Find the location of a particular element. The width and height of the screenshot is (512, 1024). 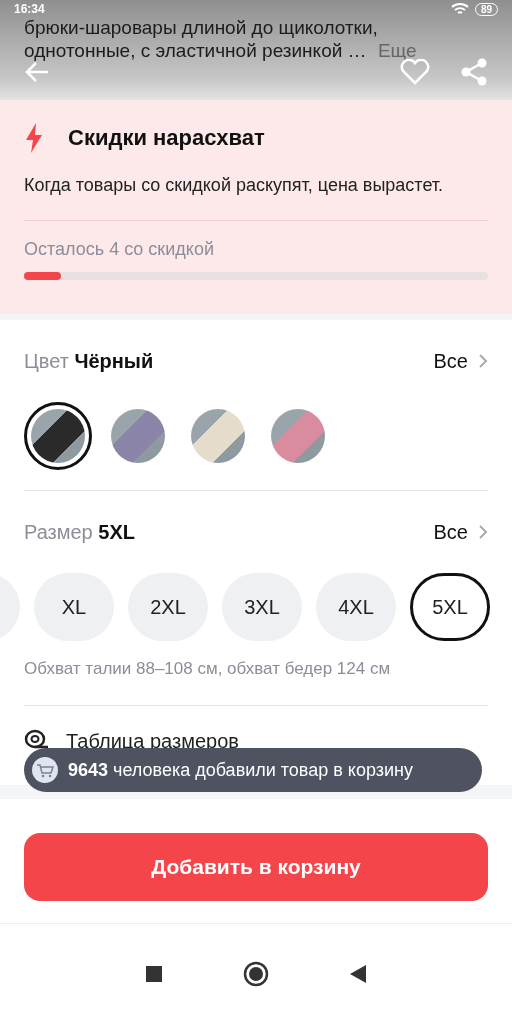

flash-sale-title: Скидки нарасхват is located at coordinates (166, 138).